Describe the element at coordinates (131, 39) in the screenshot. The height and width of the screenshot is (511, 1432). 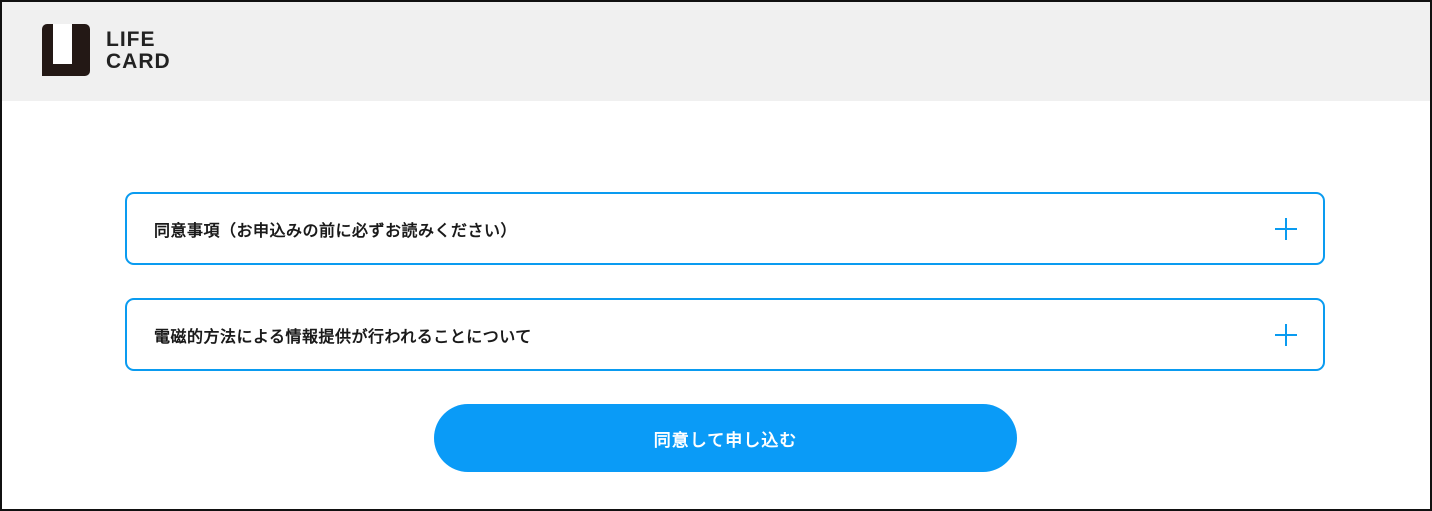
I see `logo-text-life: LIFE` at that location.